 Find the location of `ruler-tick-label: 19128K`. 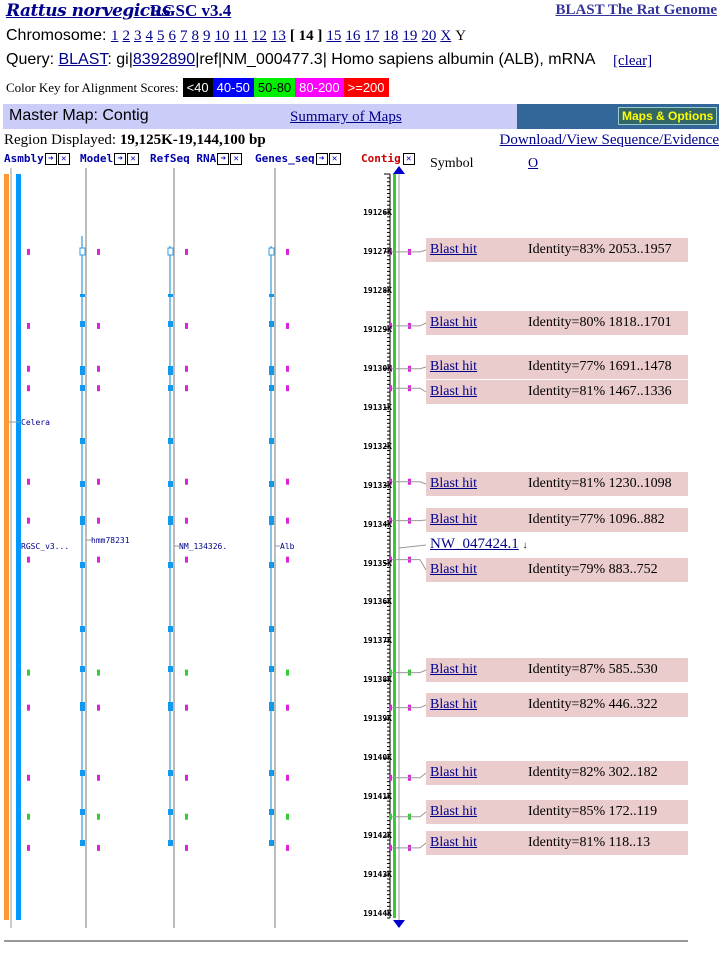

ruler-tick-label: 19128K is located at coordinates (377, 290).